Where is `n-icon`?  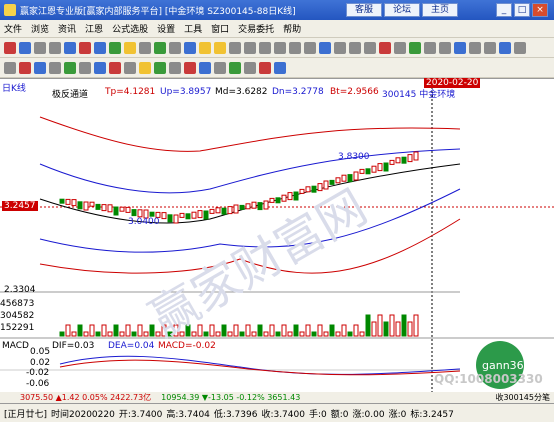
n-icon is located at coordinates (520, 47).